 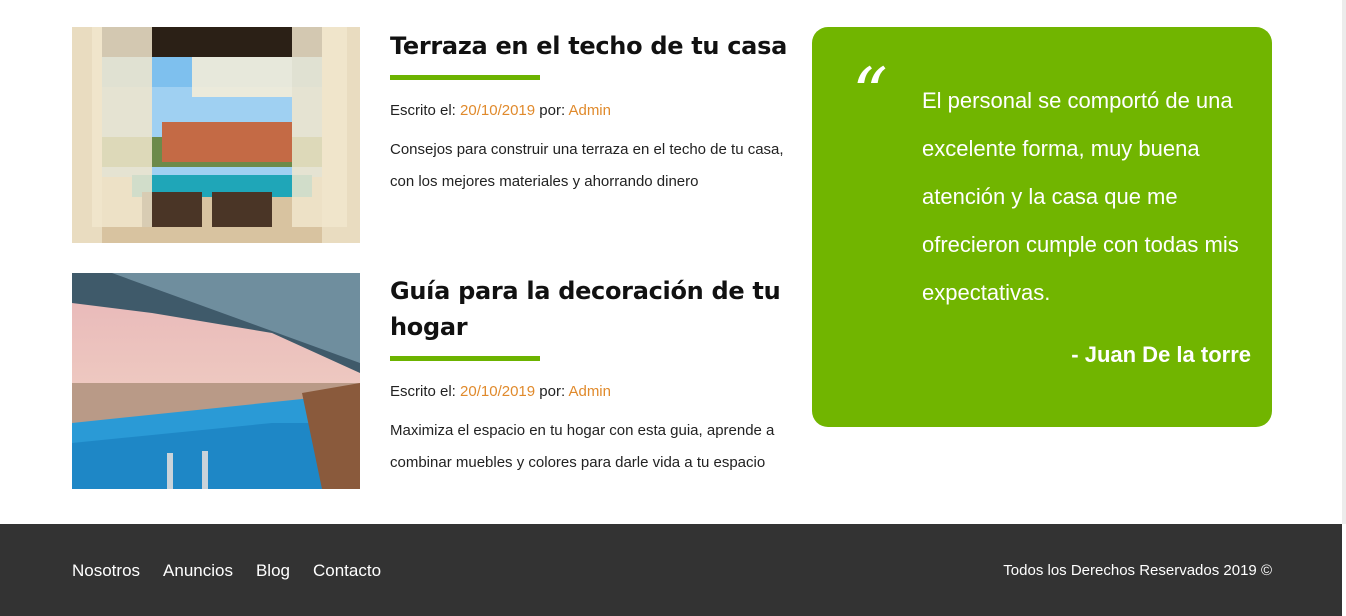 I want to click on copyright-text: Todos los Derechos Reservados 2019 ©, so click(x=1137, y=570).